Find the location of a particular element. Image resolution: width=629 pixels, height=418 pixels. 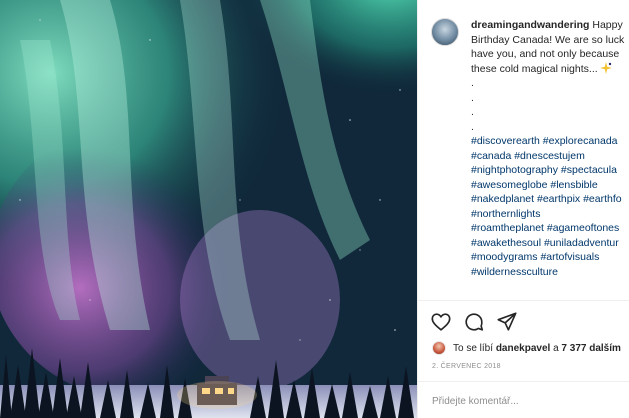

hashtag-line: #northernlights is located at coordinates (550, 214).